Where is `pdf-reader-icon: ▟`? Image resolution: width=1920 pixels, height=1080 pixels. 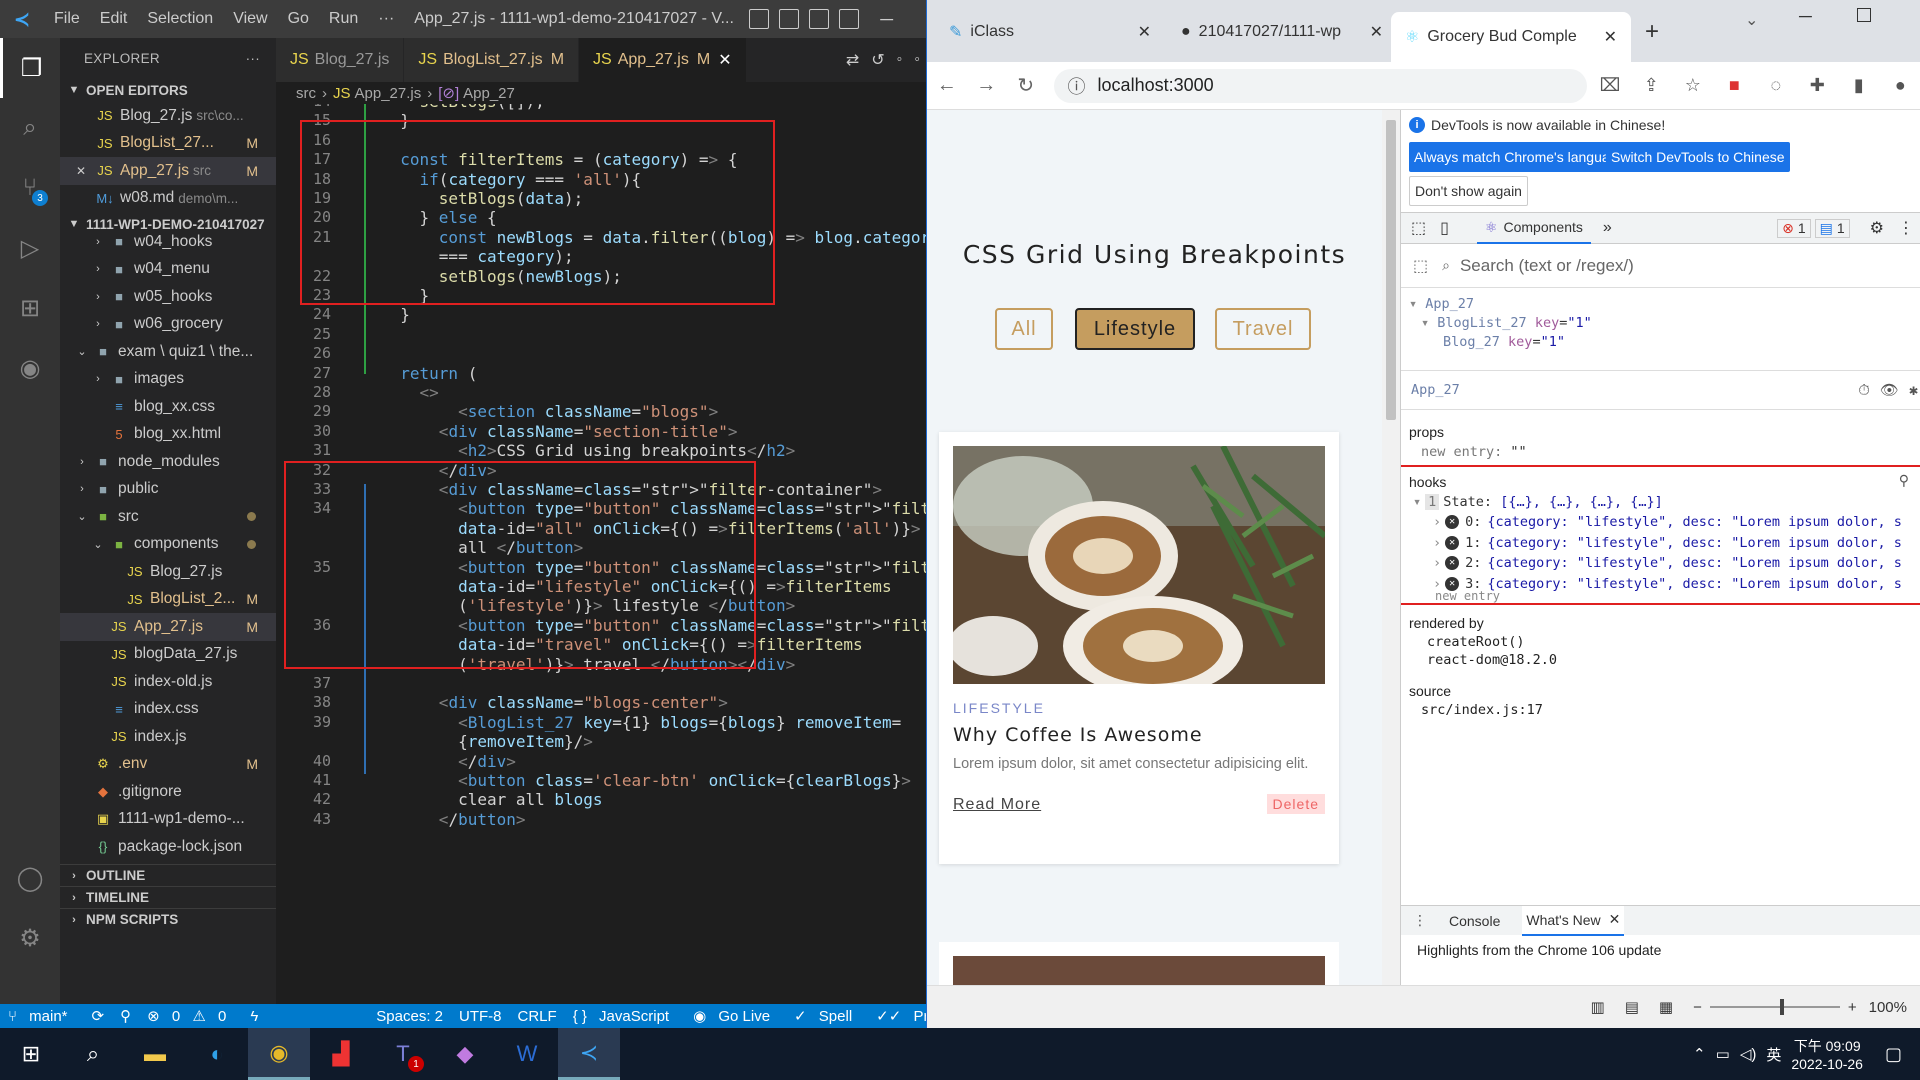
pdf-reader-icon: ▟ is located at coordinates (341, 1054).